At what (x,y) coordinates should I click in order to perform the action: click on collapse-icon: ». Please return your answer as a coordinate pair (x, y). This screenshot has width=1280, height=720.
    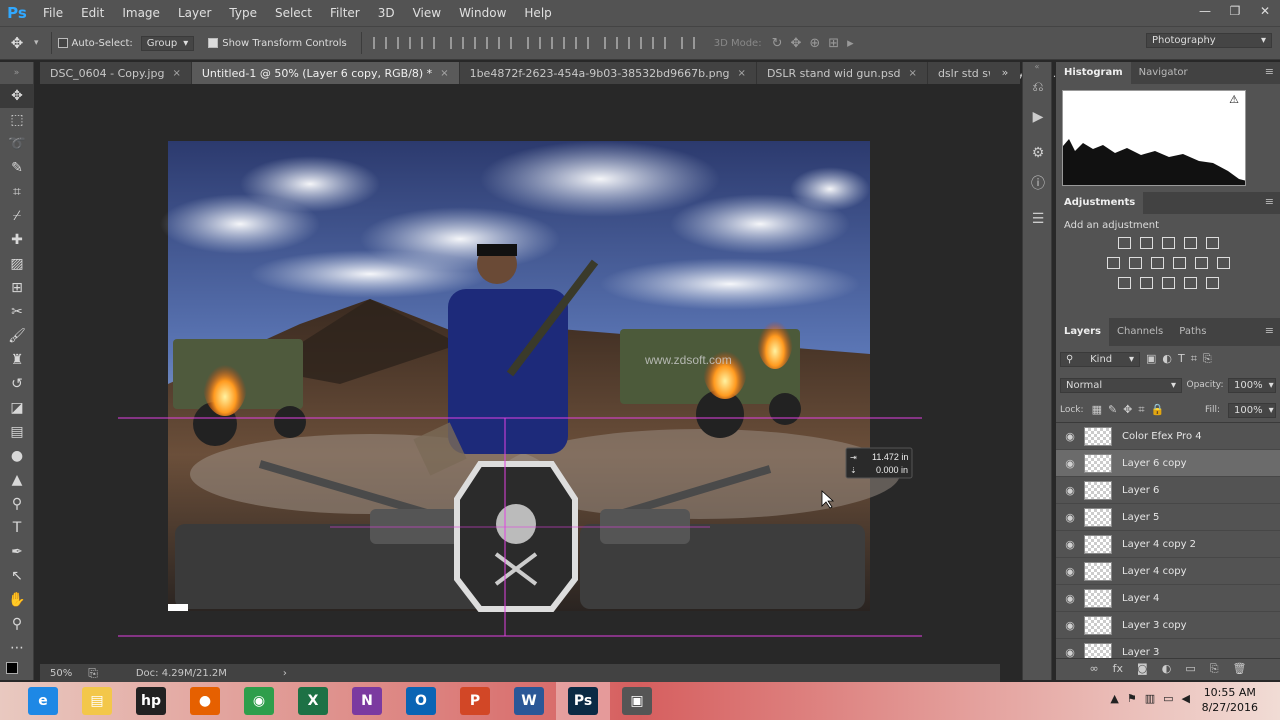
    Looking at the image, I should click on (16, 73).